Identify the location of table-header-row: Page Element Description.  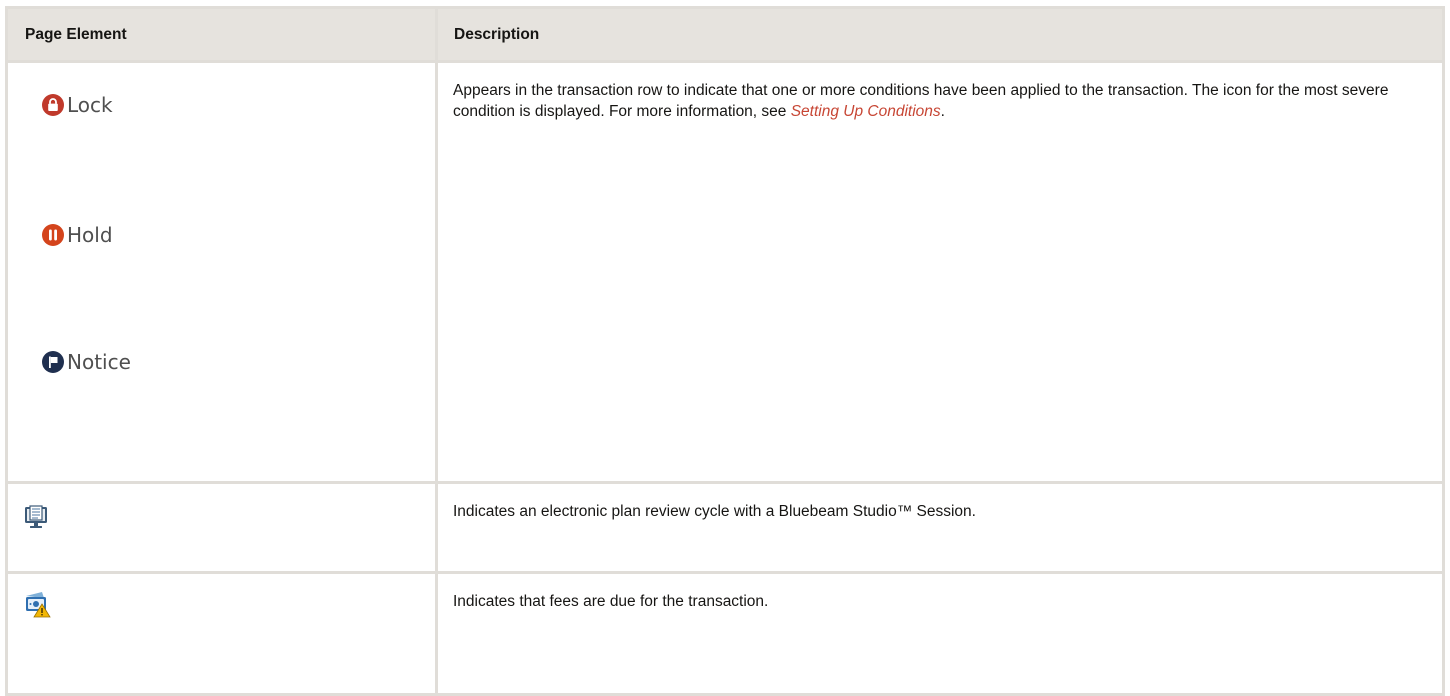
(725, 34).